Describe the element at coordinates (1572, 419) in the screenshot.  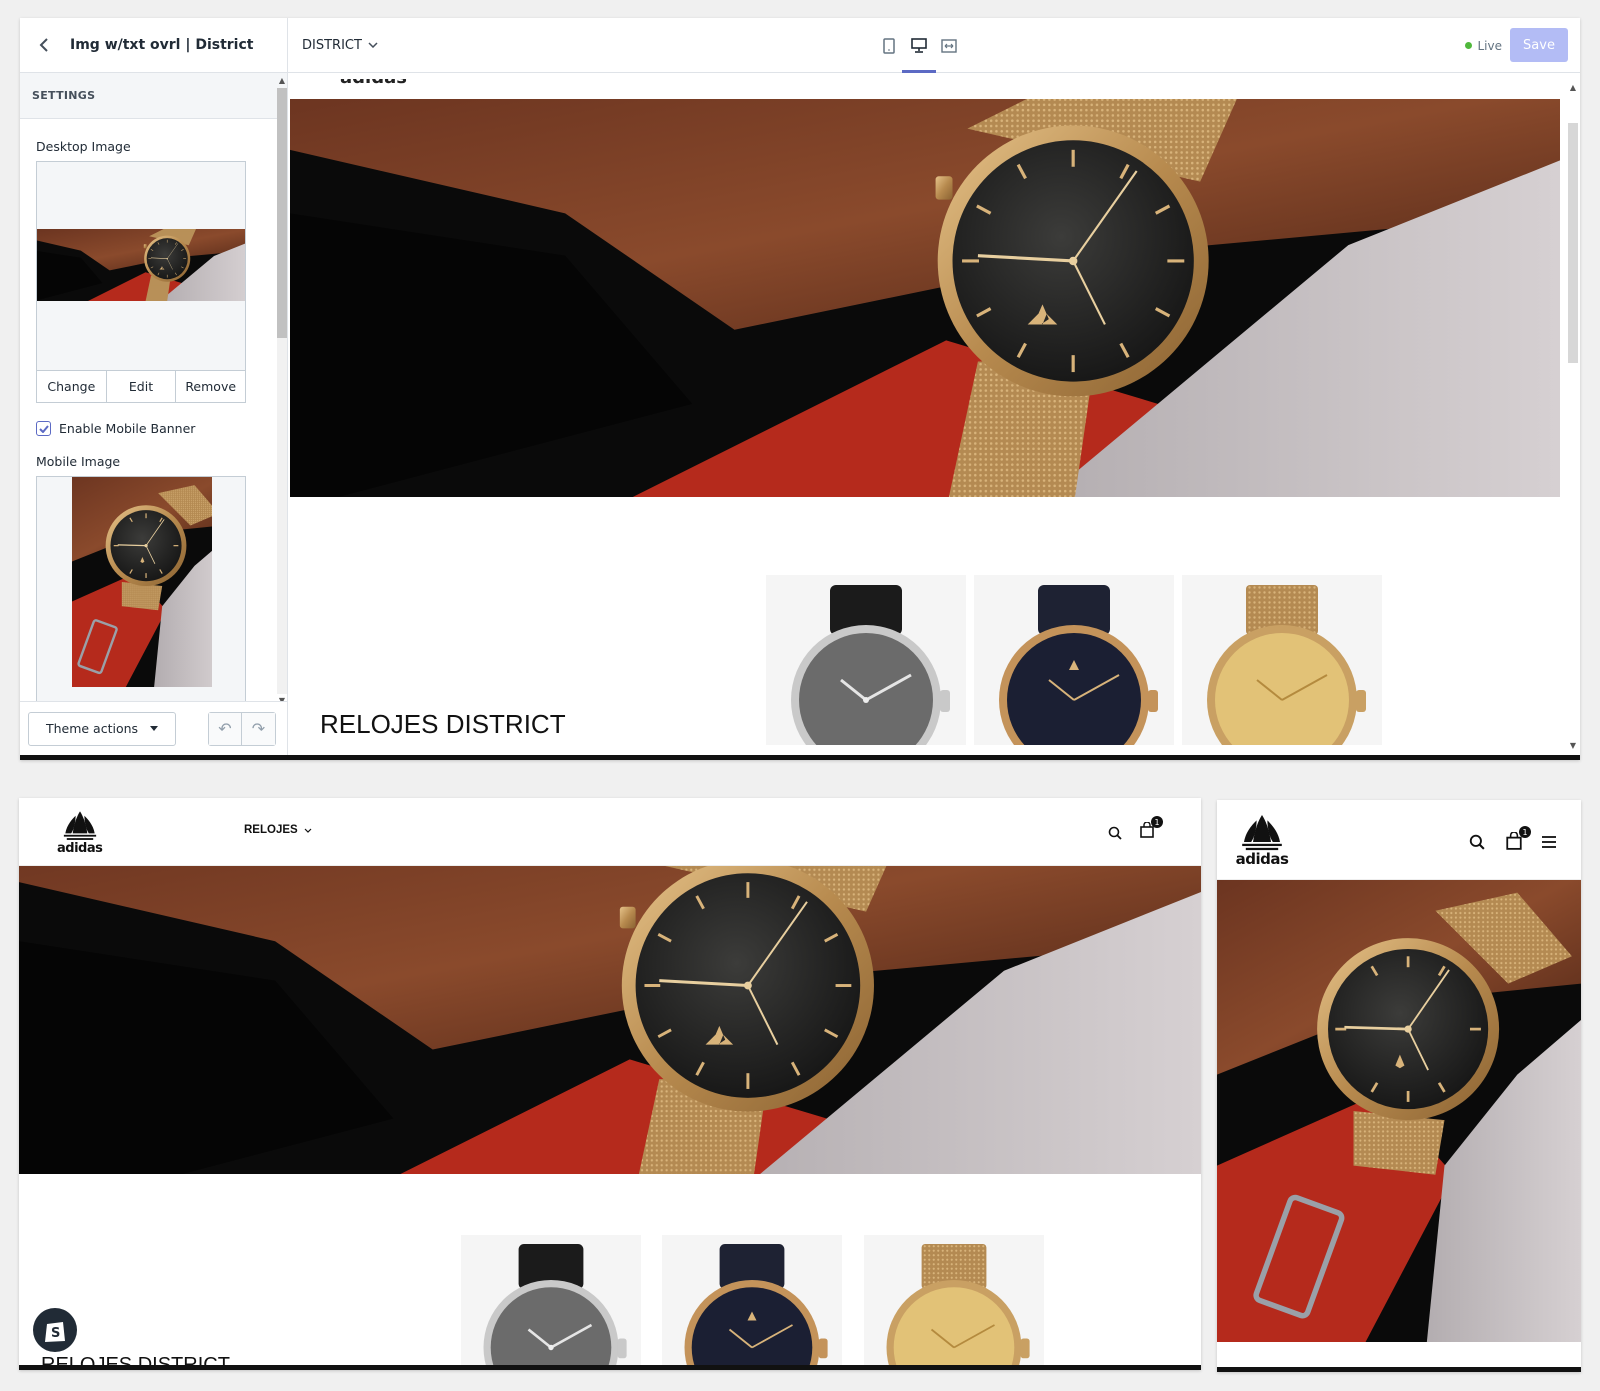
I see `preview-scrollbar: ▲ ▼` at that location.